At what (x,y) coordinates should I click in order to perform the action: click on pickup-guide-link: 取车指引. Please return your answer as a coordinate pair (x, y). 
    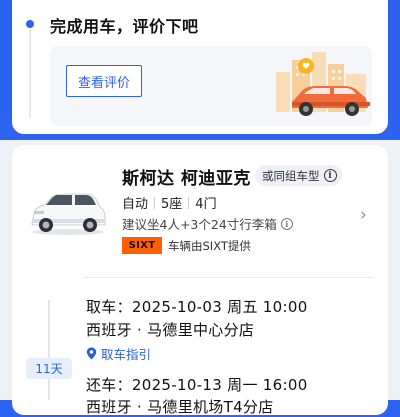
    Looking at the image, I should click on (118, 353).